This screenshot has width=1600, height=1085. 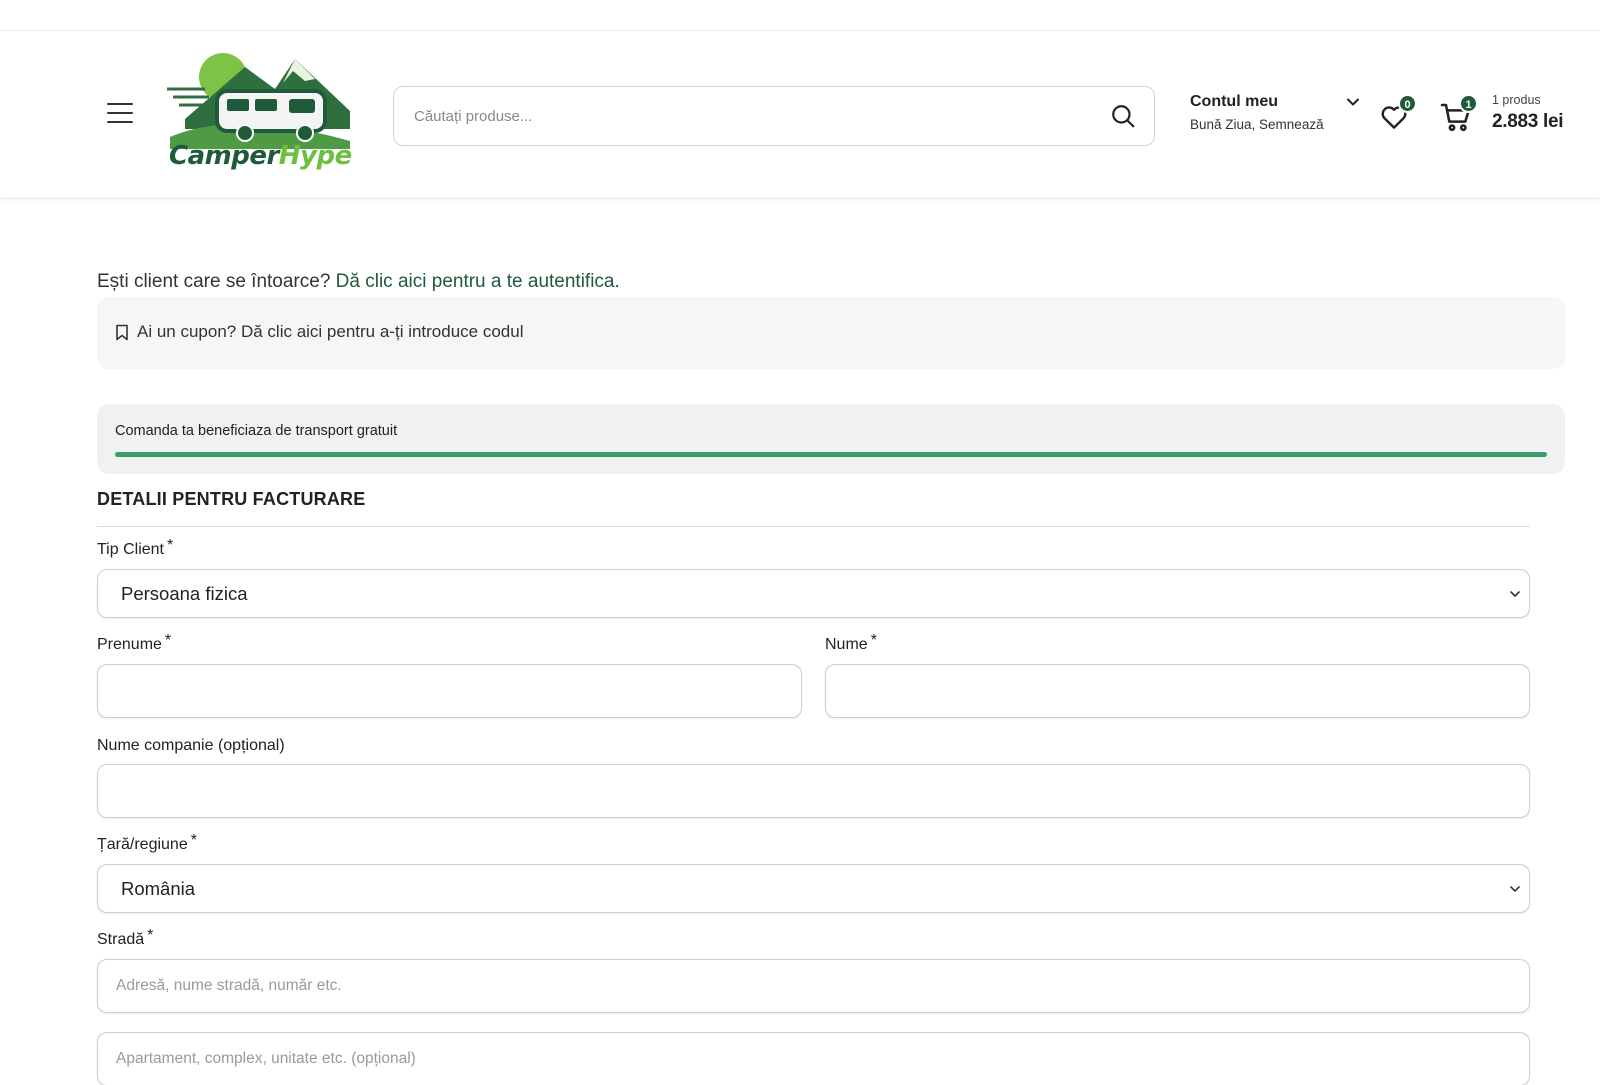 What do you see at coordinates (214, 281) in the screenshot?
I see `returning-text: Ești client care se întoarce?` at bounding box center [214, 281].